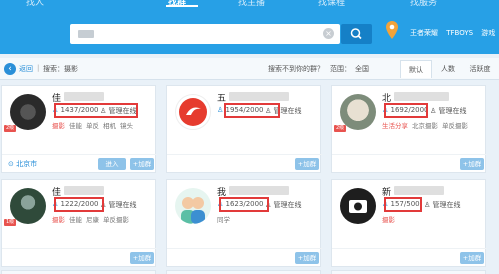 The image size is (499, 274). I want to click on card-footer: ⊙ 北京市 进入 +加群, so click(79, 163).